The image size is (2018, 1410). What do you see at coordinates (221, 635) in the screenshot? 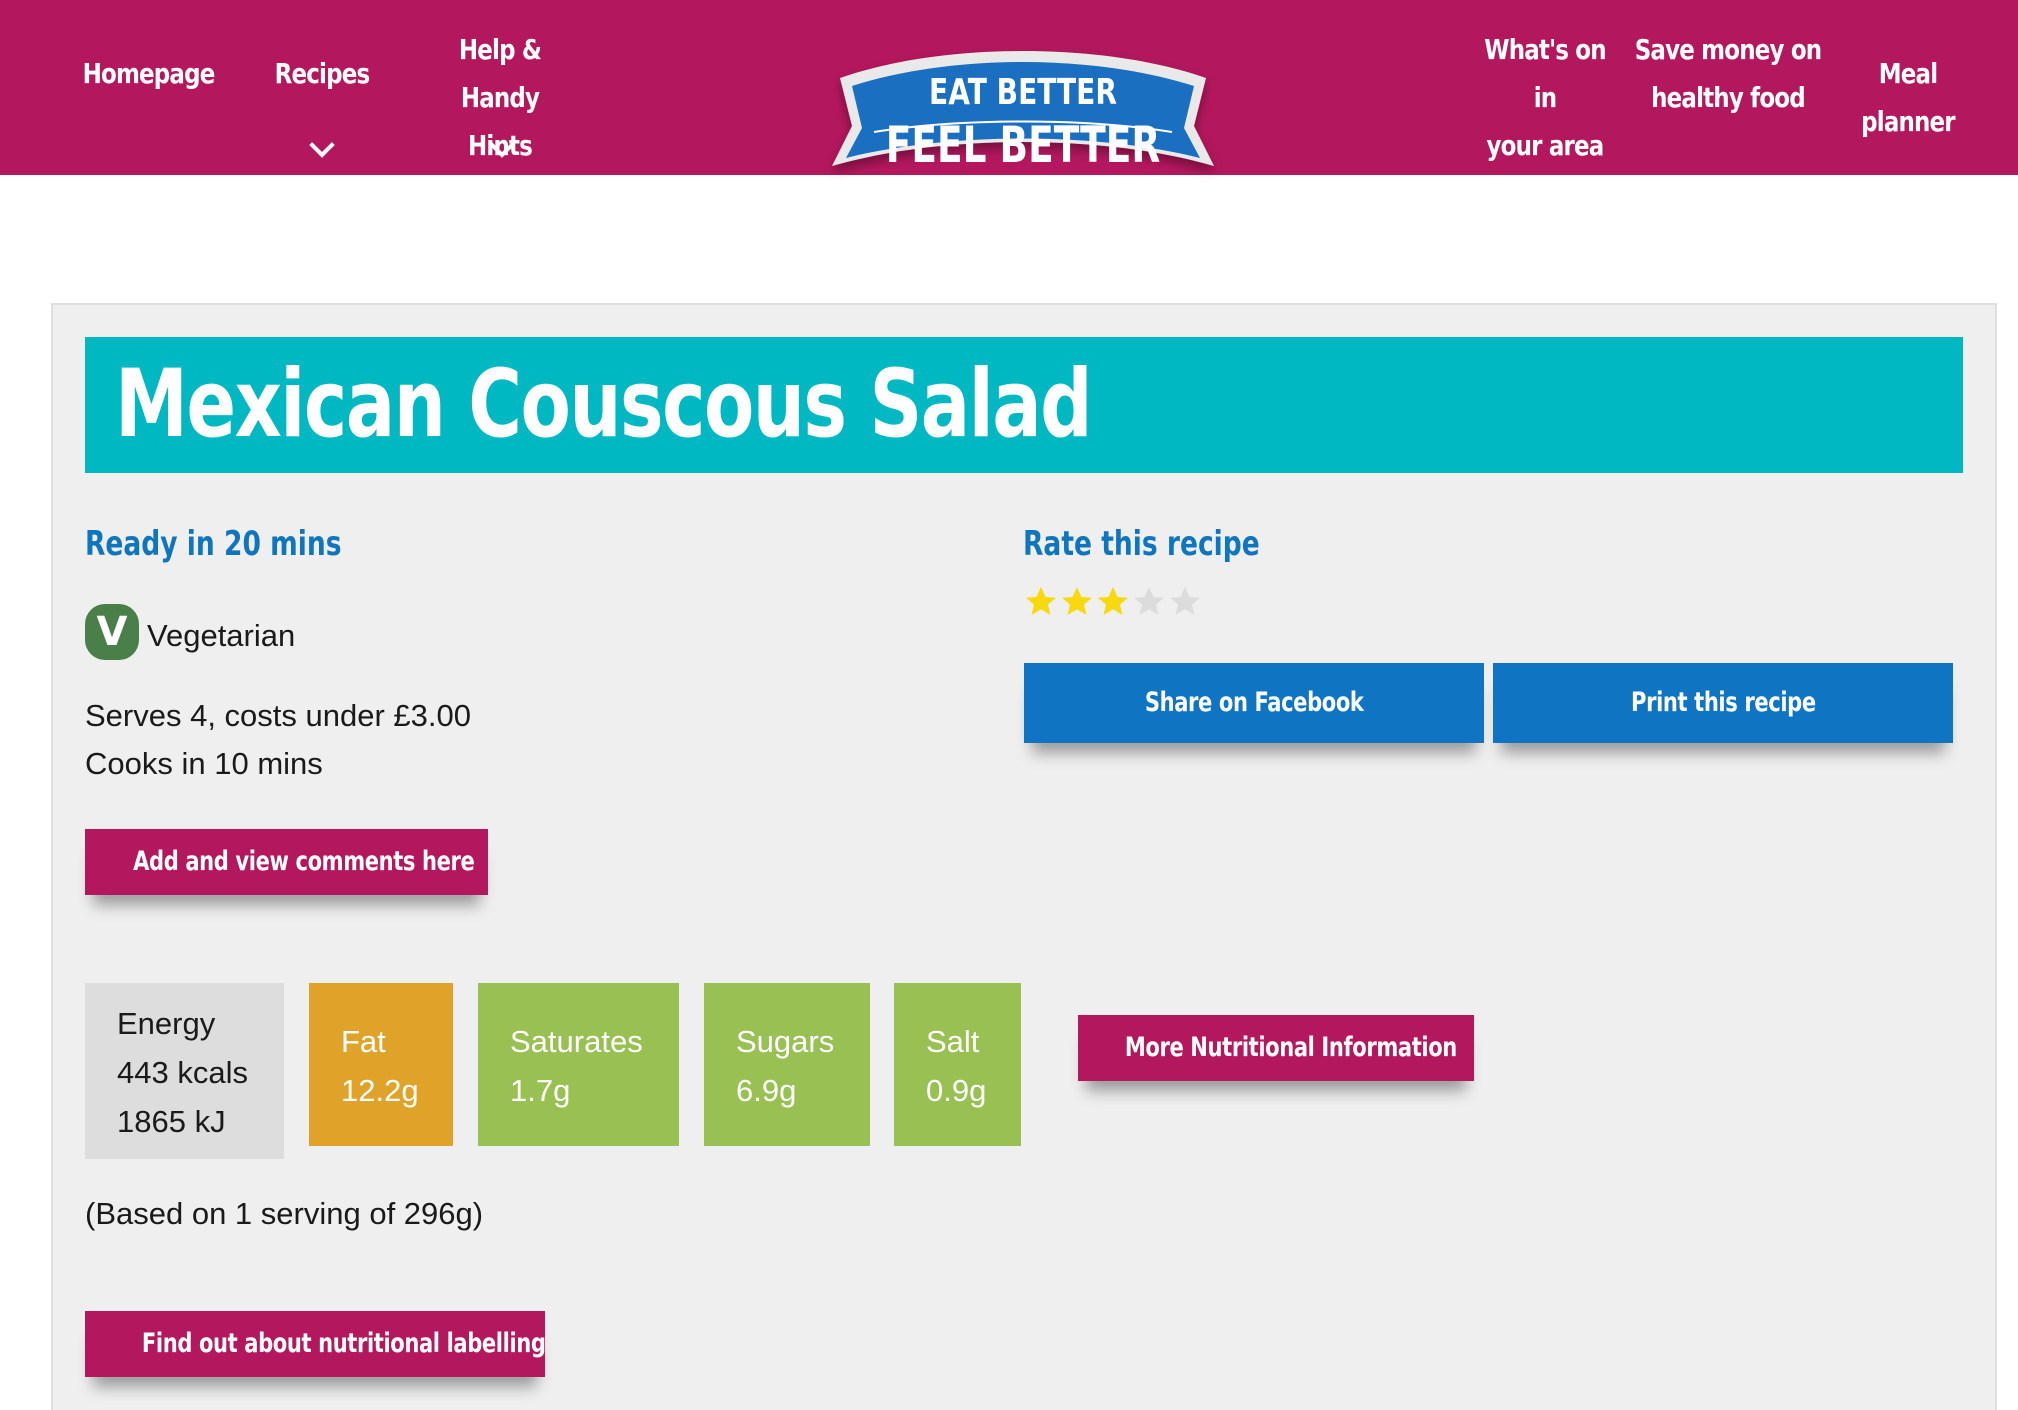
I see `vegetarian-label: Vegetarian` at bounding box center [221, 635].